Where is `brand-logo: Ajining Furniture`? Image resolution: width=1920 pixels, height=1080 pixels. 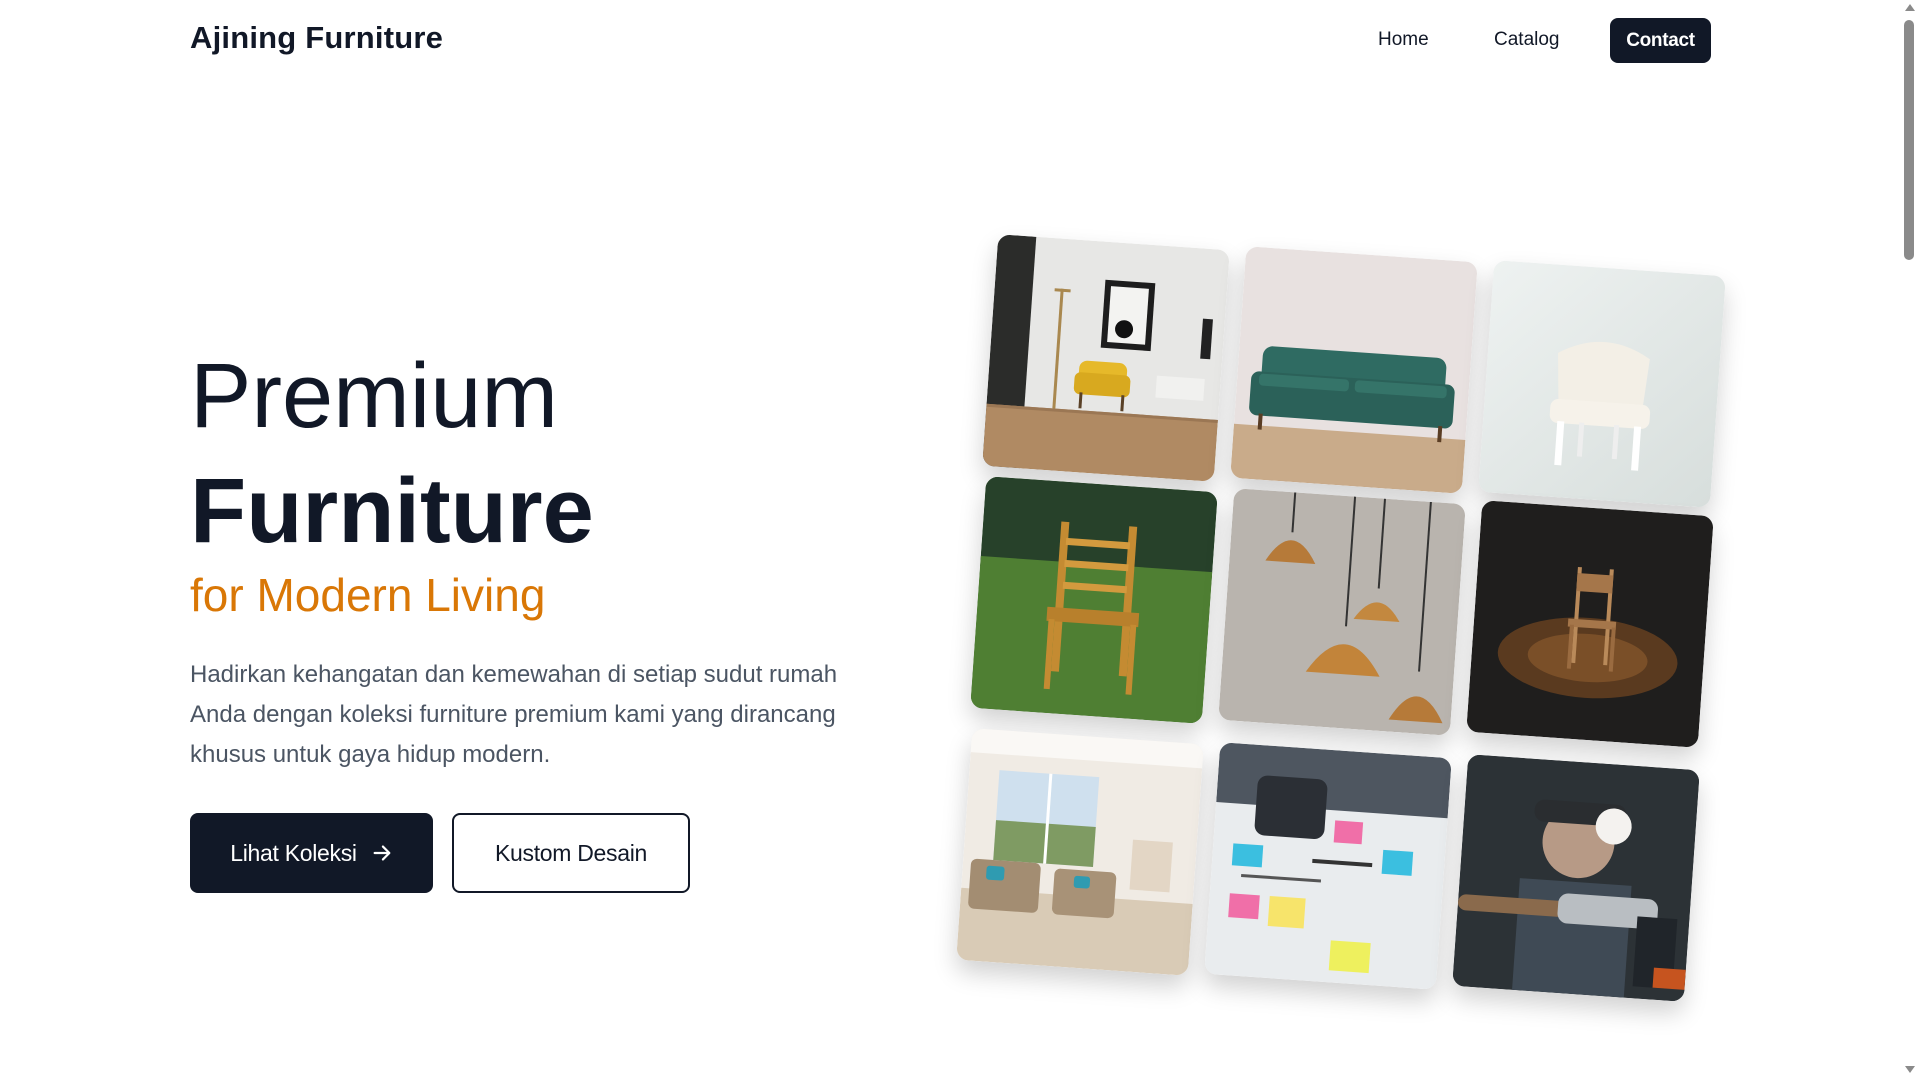 brand-logo: Ajining Furniture is located at coordinates (316, 38).